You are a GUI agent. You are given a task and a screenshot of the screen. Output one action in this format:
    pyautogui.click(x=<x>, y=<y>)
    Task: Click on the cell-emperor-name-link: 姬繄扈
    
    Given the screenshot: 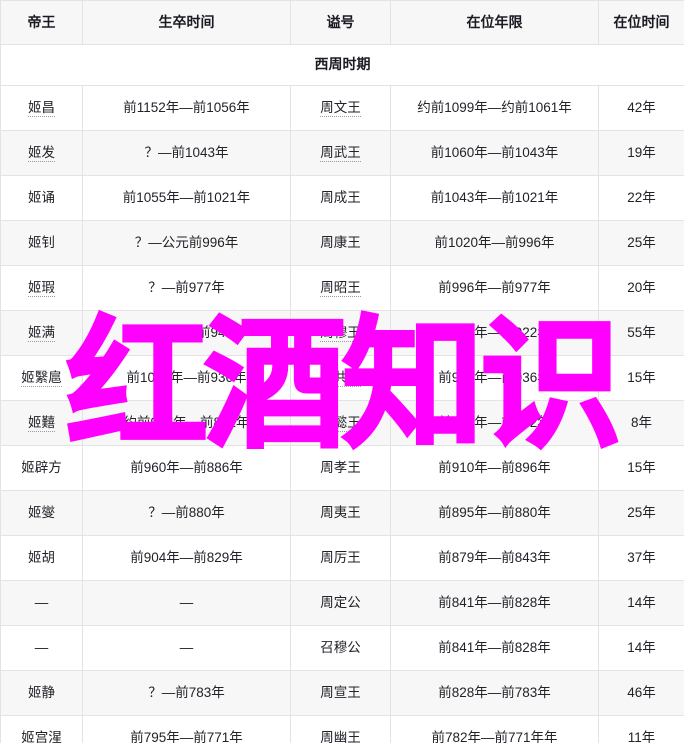 What is the action you would take?
    pyautogui.click(x=41, y=378)
    